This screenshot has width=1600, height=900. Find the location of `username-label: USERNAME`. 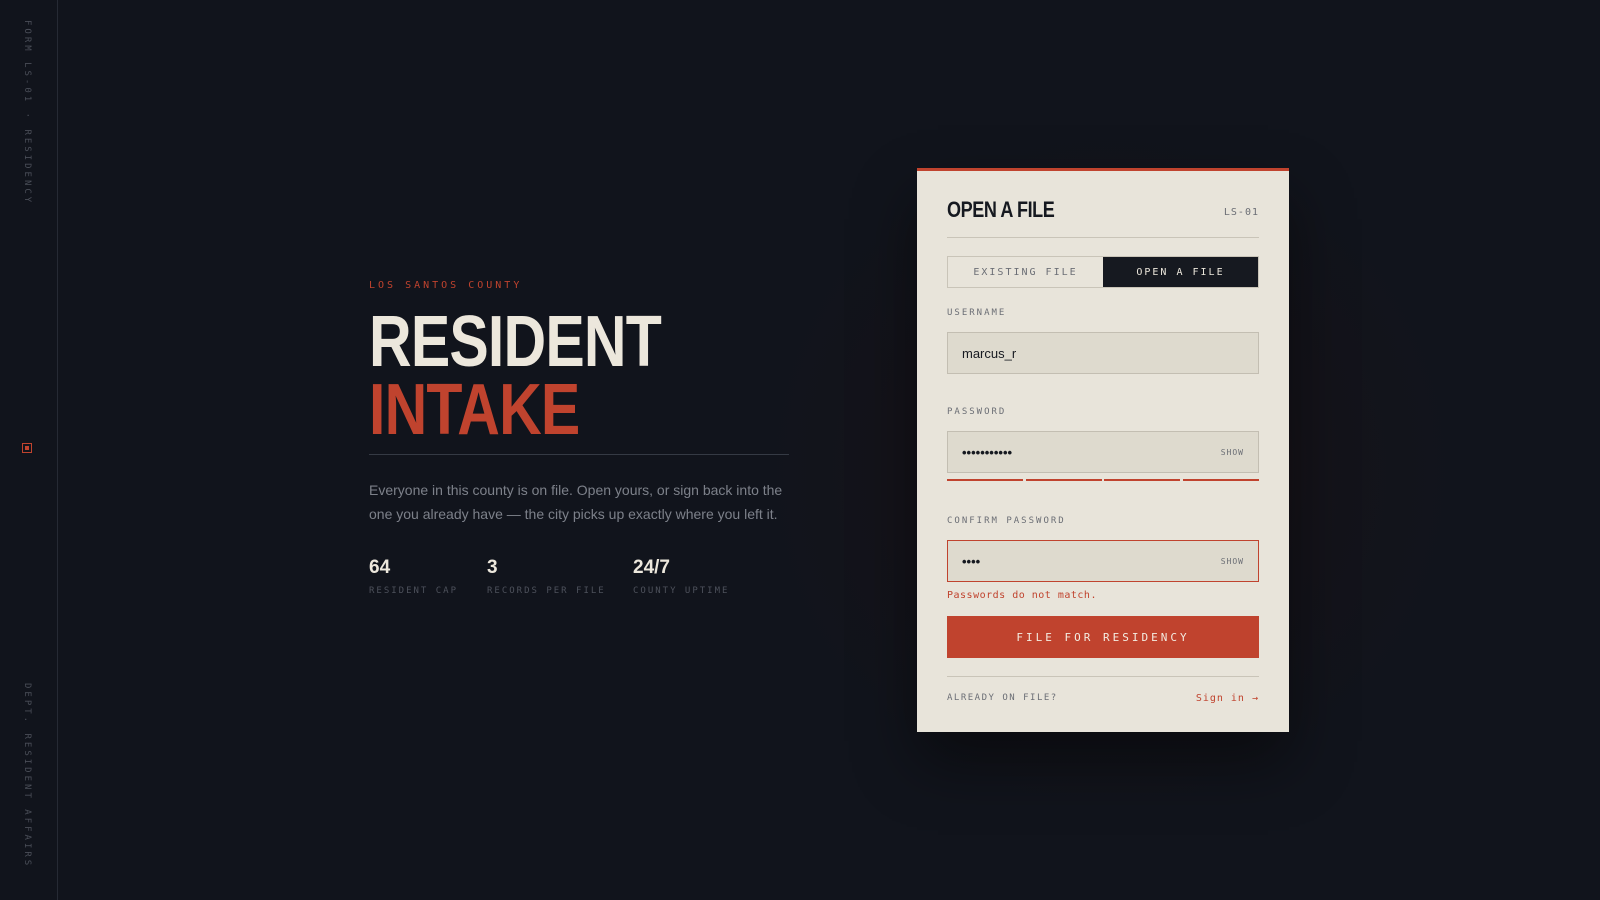

username-label: USERNAME is located at coordinates (977, 313).